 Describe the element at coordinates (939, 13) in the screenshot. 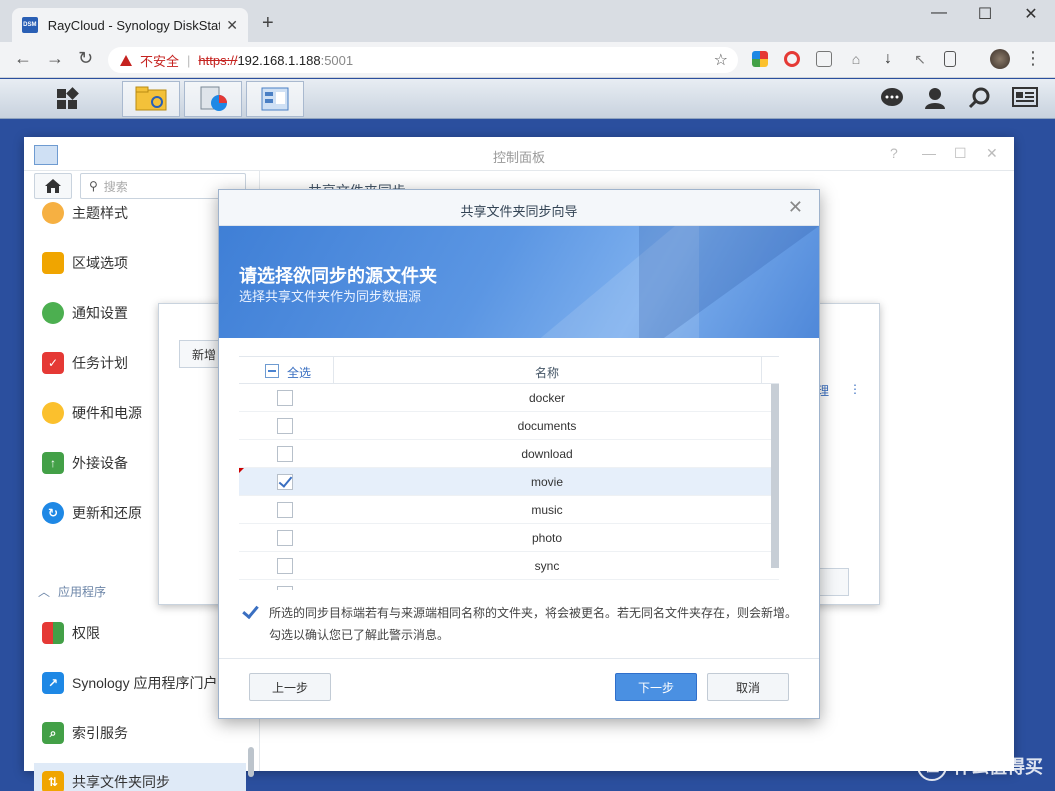

I see `window-minimize-button: —` at that location.